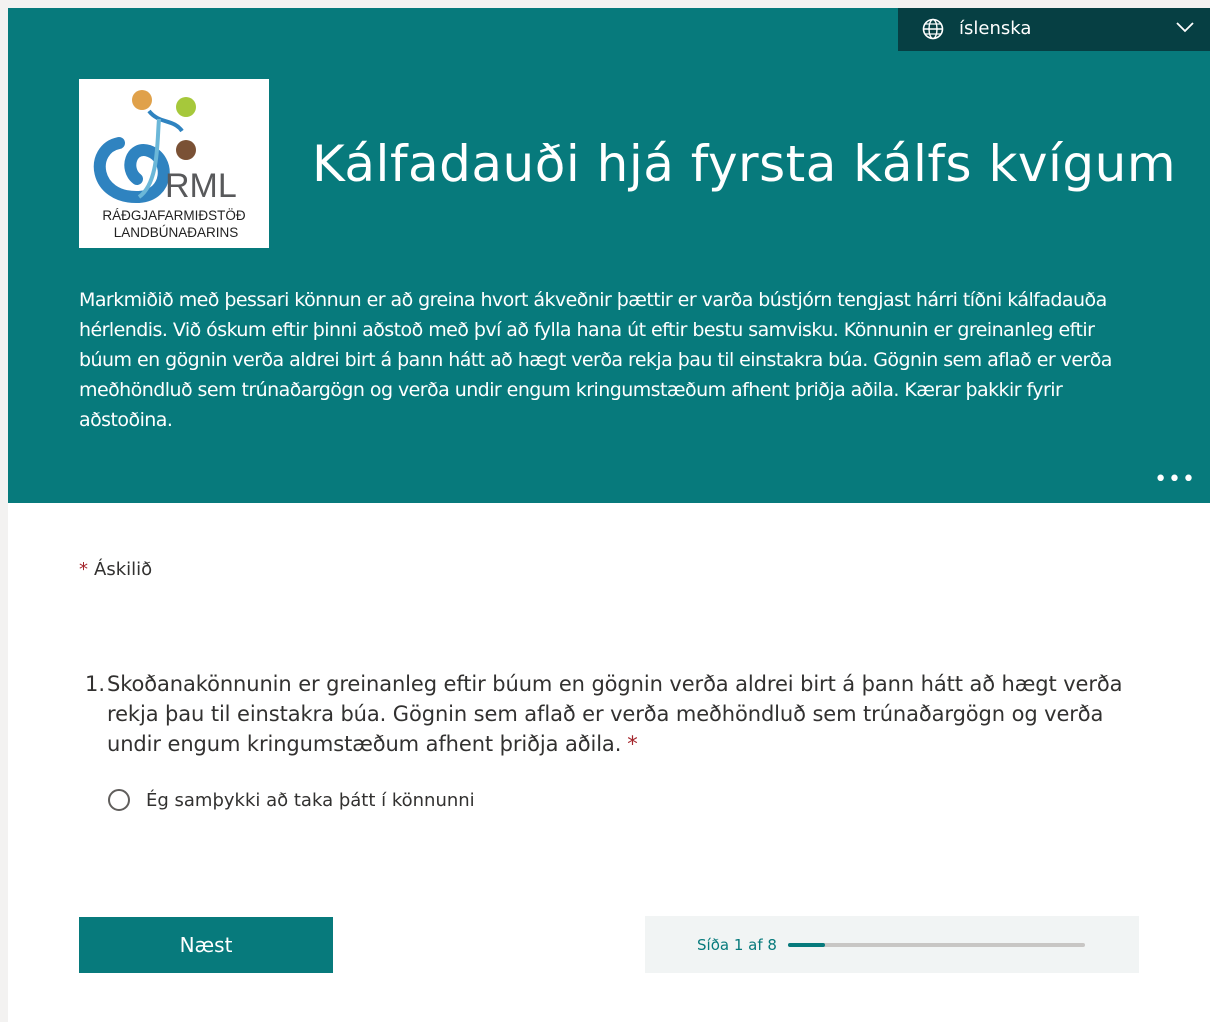  Describe the element at coordinates (201, 186) in the screenshot. I see `logo-abbr: RML` at that location.